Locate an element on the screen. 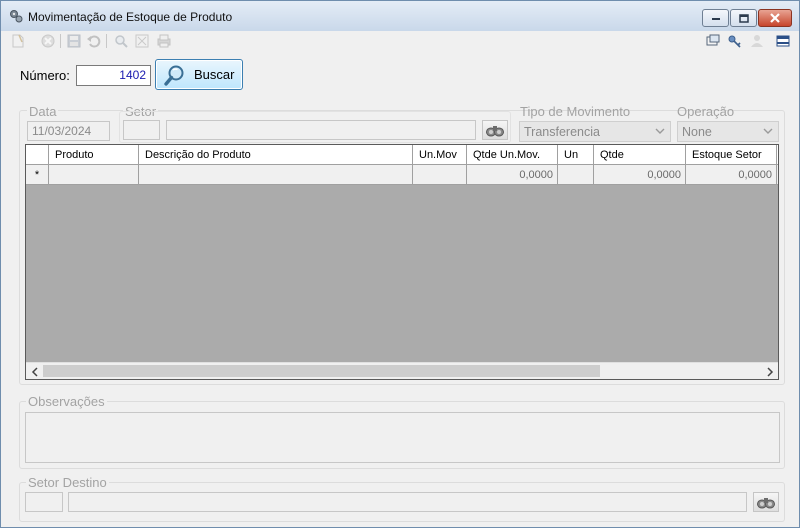  column-header-descricao: Descrição do Produto is located at coordinates (276, 155).